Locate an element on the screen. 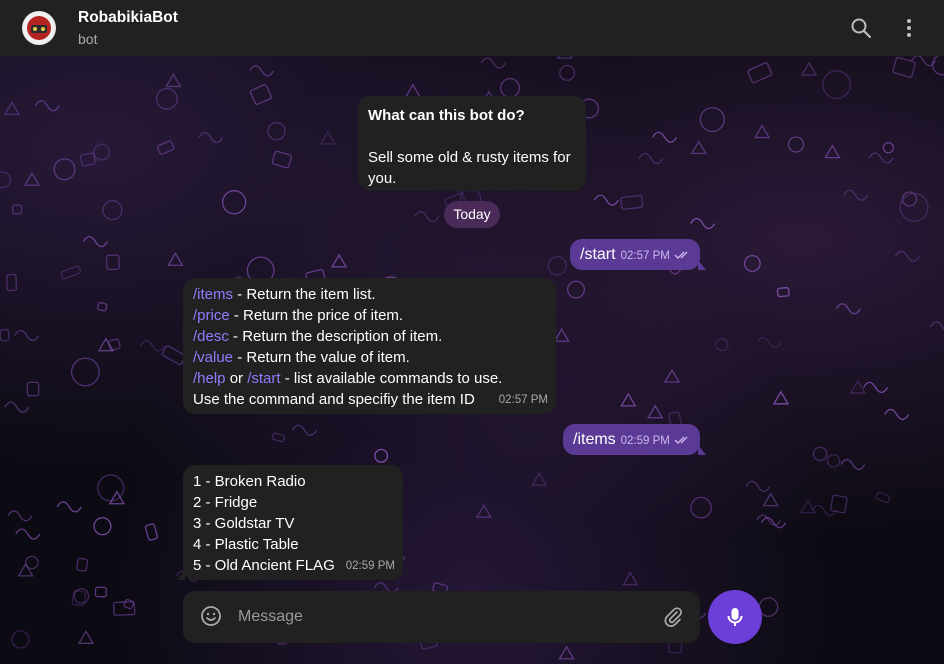 This screenshot has height=664, width=944. help-line-items: /items - Return the item list. is located at coordinates (369, 294).